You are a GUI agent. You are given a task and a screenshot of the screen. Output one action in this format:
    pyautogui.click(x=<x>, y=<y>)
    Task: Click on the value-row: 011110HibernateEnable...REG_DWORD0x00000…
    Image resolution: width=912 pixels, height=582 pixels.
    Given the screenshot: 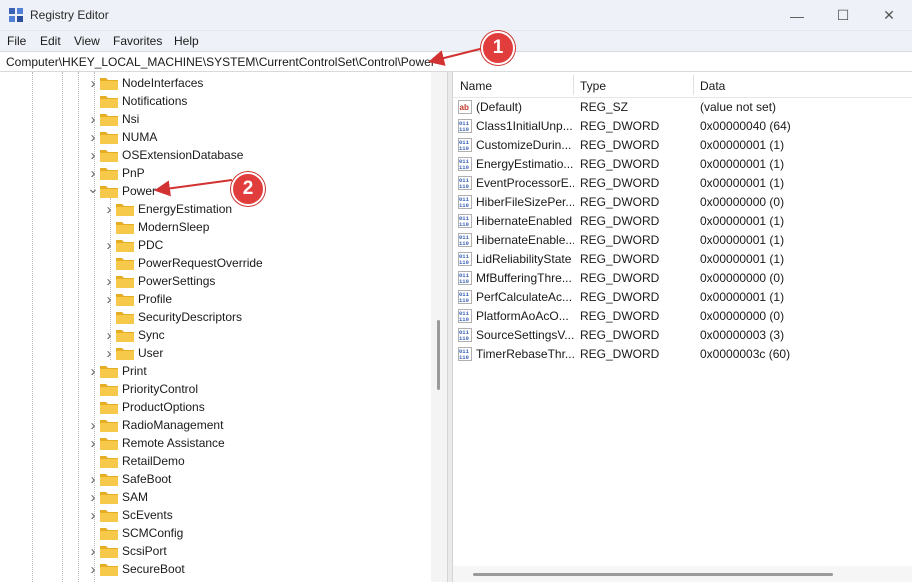 What is the action you would take?
    pyautogui.click(x=682, y=240)
    